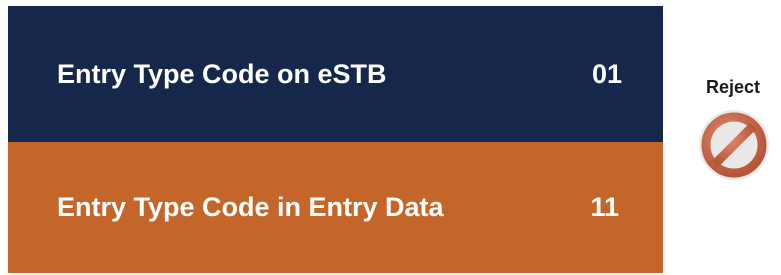 The image size is (781, 275). I want to click on estb-code-label: Entry Type Code on eSTB, so click(222, 73).